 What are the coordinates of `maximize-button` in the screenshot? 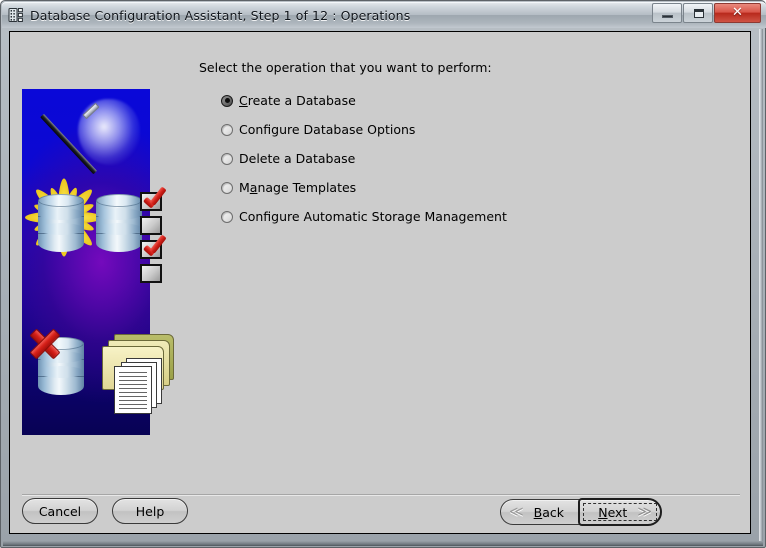 It's located at (698, 13).